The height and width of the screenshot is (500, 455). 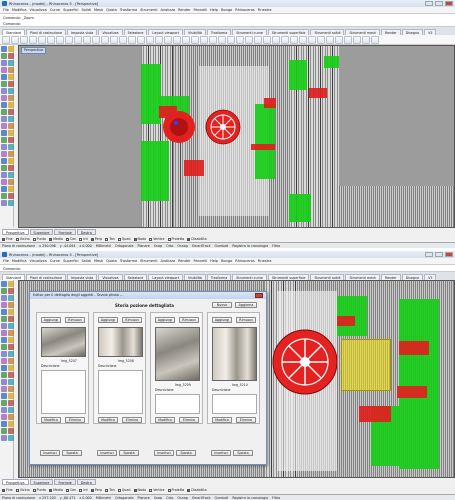 I want to click on osnap-option: Medio, so click(x=56, y=490).